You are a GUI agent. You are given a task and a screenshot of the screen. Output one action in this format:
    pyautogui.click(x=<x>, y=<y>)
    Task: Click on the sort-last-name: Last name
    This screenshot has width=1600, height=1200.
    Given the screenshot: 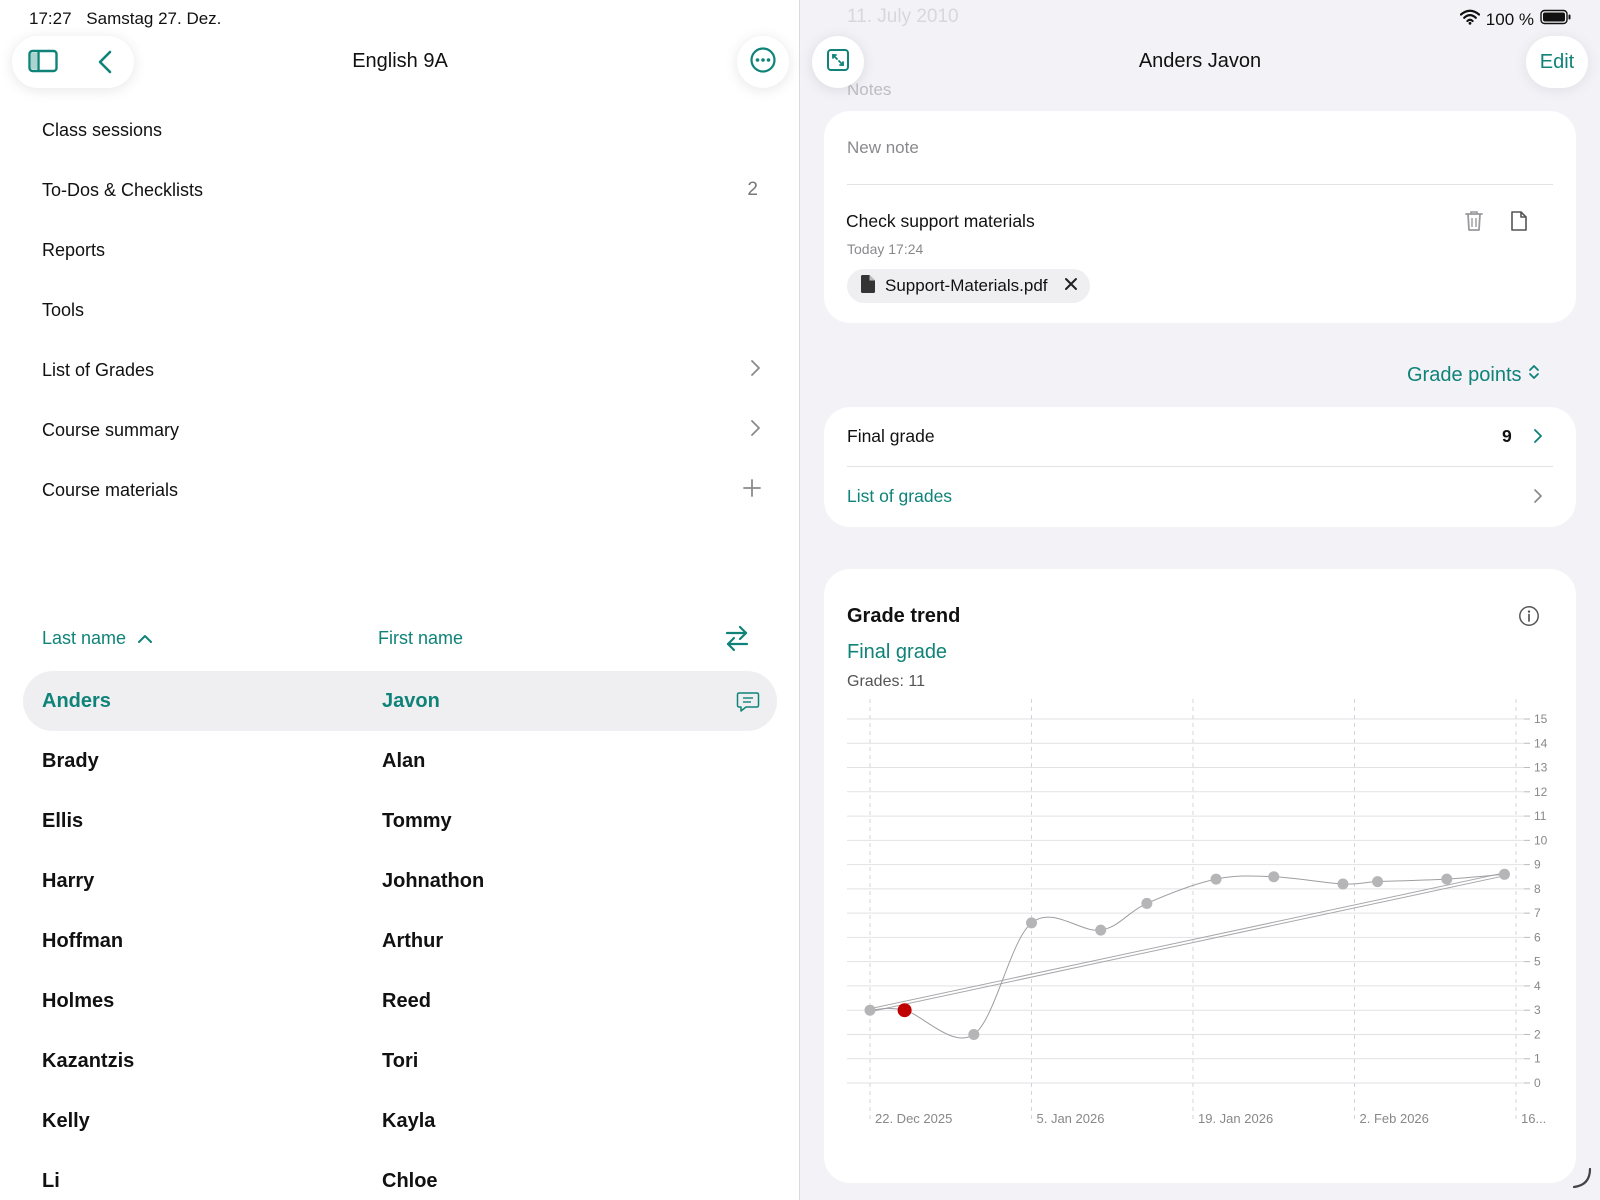 What is the action you would take?
    pyautogui.click(x=97, y=639)
    